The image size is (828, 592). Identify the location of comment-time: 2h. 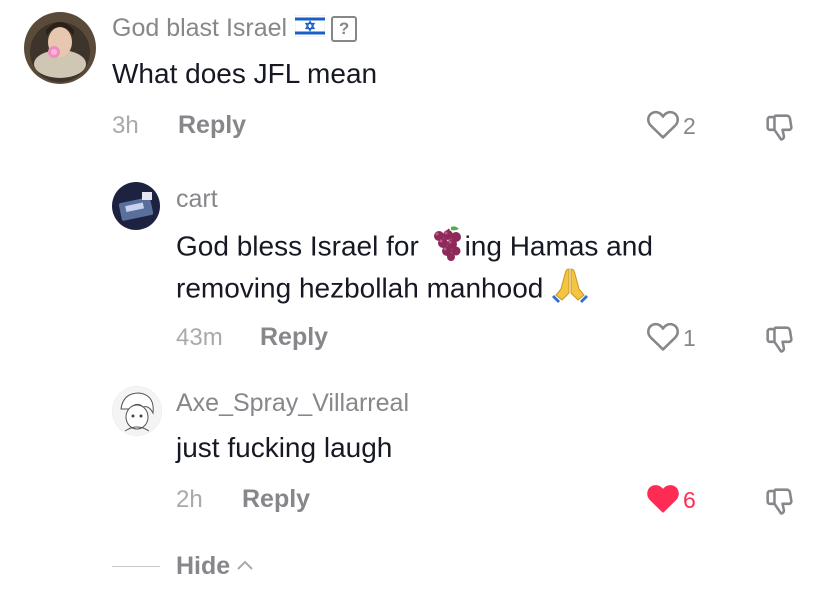
(189, 499).